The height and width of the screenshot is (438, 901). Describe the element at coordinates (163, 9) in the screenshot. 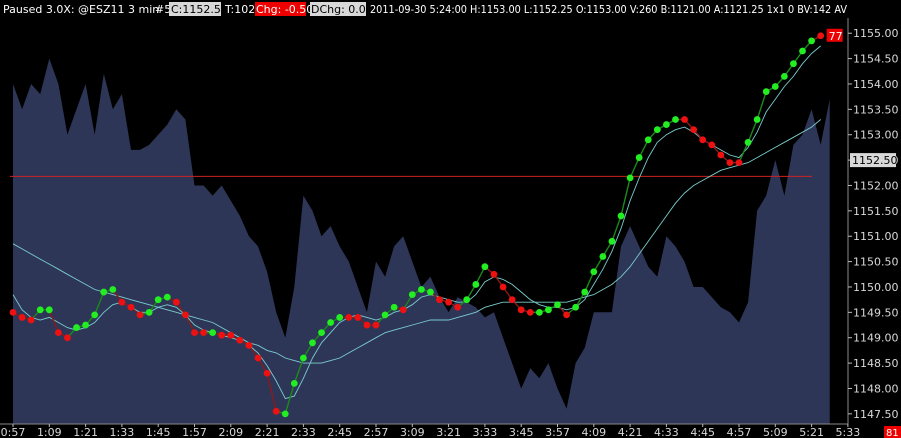

I see `header-number: #5` at that location.